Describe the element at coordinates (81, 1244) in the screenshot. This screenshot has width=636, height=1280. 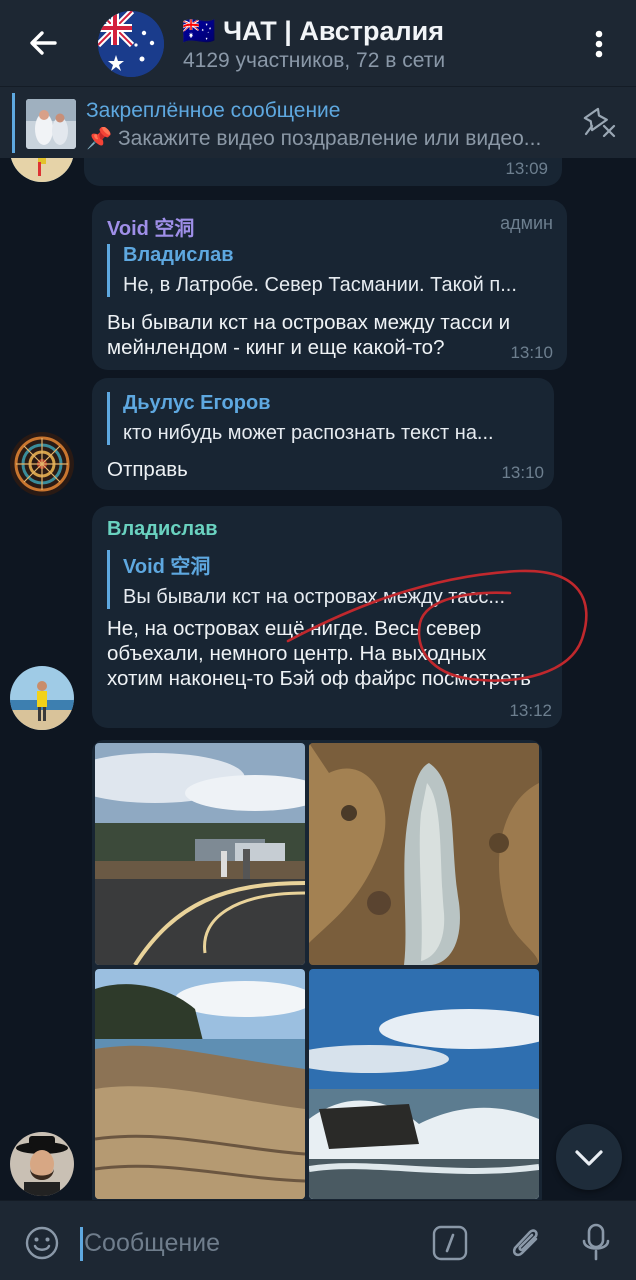
I see `text-caret` at that location.